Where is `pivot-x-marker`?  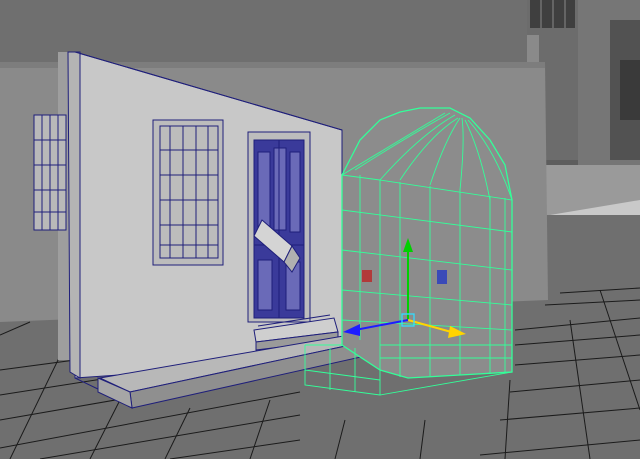
pivot-x-marker is located at coordinates (367, 276).